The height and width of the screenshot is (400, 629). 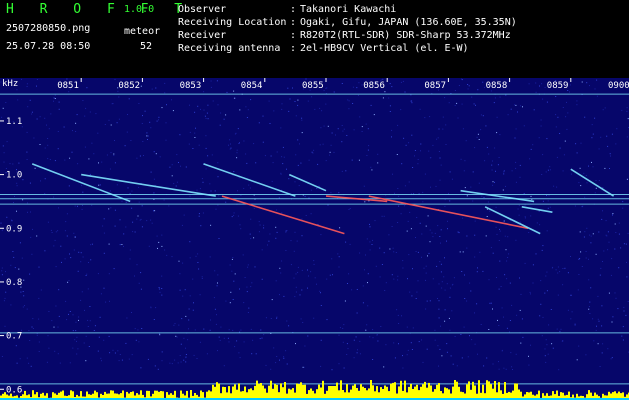 I want to click on app-version: 1.0.0, so click(x=139, y=9).